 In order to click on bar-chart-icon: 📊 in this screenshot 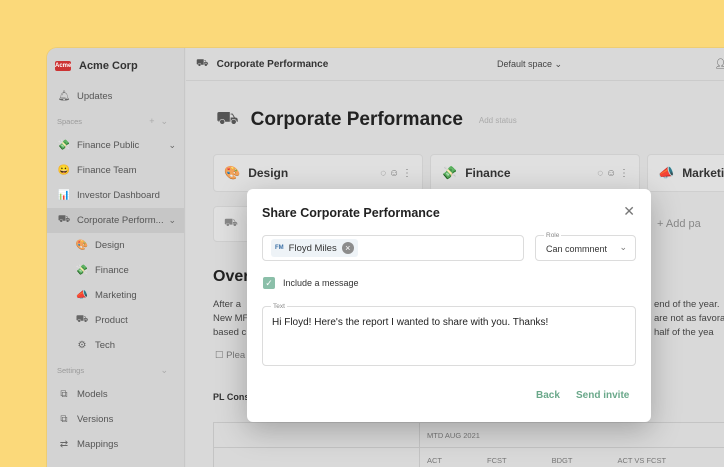, I will do `click(64, 195)`.